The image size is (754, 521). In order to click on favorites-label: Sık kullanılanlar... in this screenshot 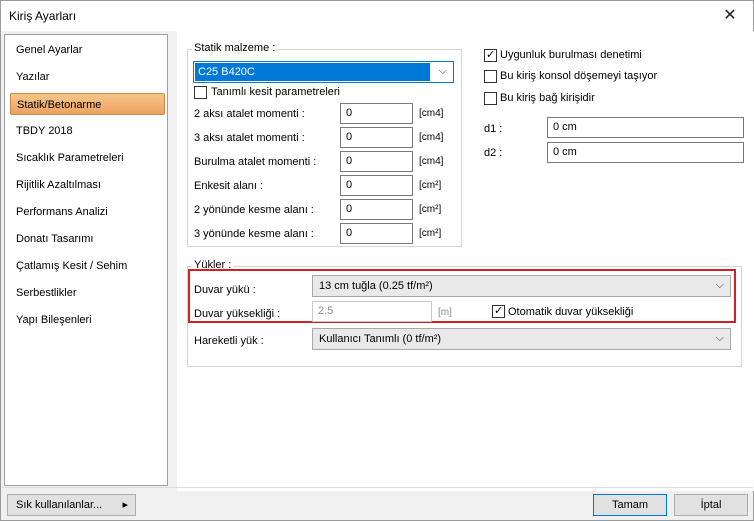, I will do `click(59, 505)`.